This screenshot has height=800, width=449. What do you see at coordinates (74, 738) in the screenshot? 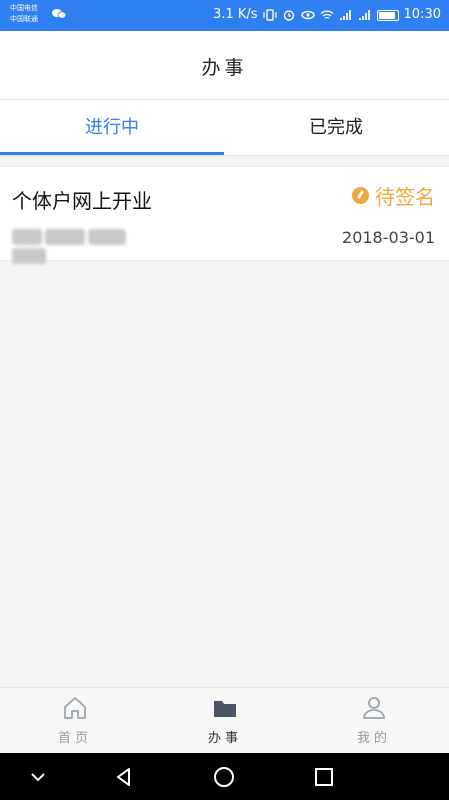
I see `nav-home-label: 首页` at bounding box center [74, 738].